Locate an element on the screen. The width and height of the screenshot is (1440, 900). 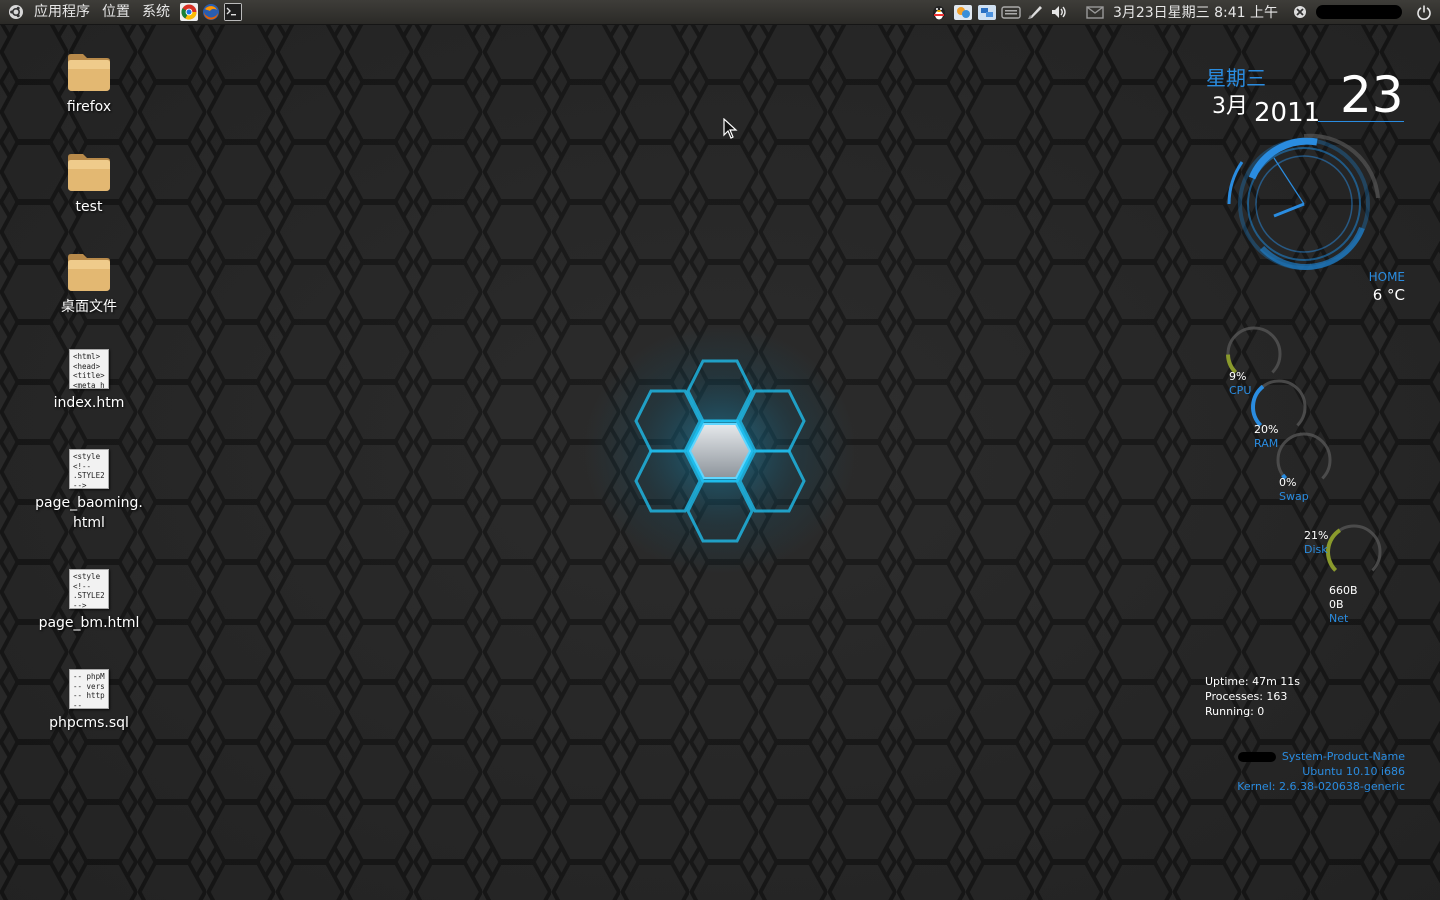
mouse-pointer-icon is located at coordinates (730, 128).